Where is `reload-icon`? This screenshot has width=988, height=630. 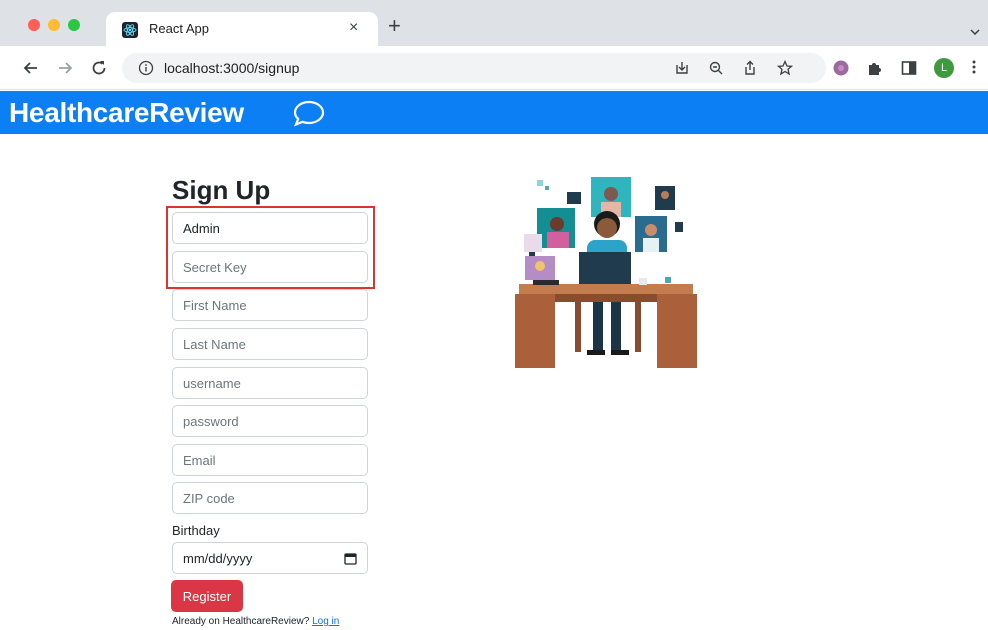
reload-icon is located at coordinates (99, 70).